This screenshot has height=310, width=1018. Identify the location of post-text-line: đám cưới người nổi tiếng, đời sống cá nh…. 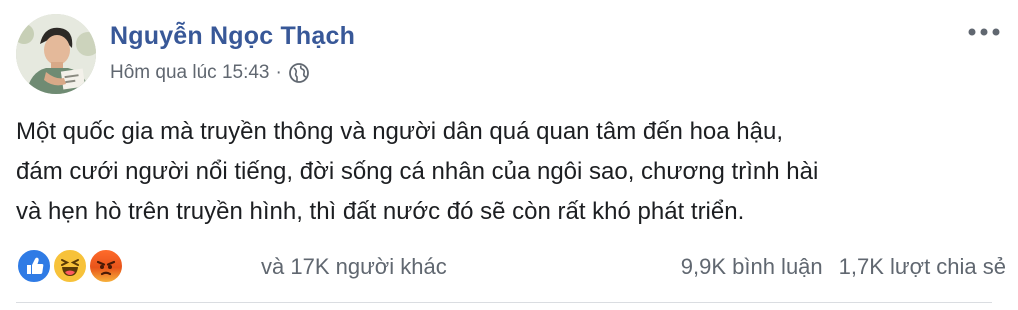
(417, 171).